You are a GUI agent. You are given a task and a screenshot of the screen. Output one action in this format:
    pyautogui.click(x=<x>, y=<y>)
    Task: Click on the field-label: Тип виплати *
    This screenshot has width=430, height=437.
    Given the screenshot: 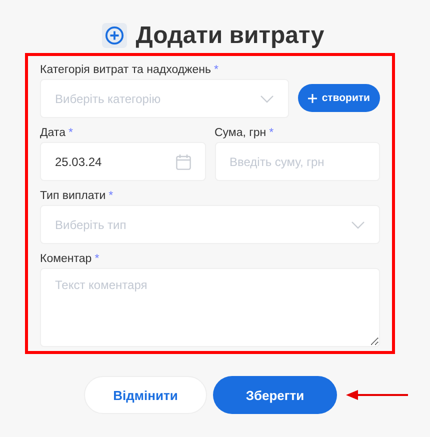 What is the action you would take?
    pyautogui.click(x=77, y=196)
    